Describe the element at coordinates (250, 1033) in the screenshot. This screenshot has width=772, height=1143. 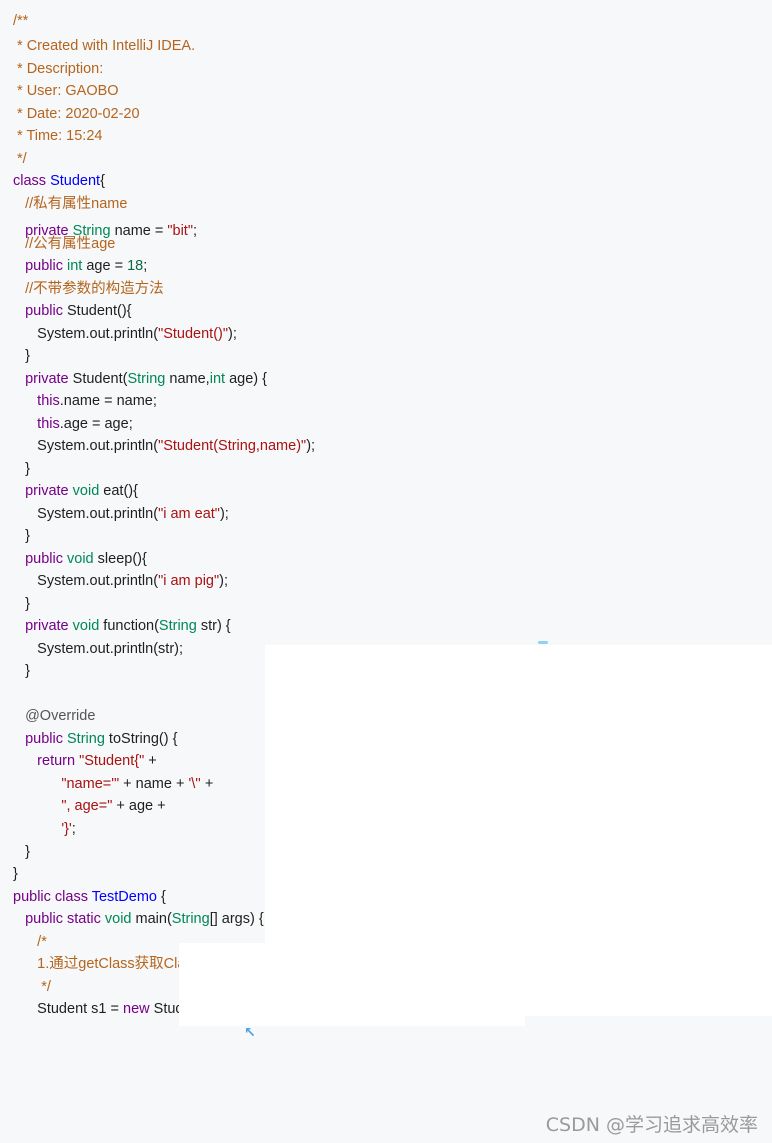
I see `cursor-icon: ↖` at that location.